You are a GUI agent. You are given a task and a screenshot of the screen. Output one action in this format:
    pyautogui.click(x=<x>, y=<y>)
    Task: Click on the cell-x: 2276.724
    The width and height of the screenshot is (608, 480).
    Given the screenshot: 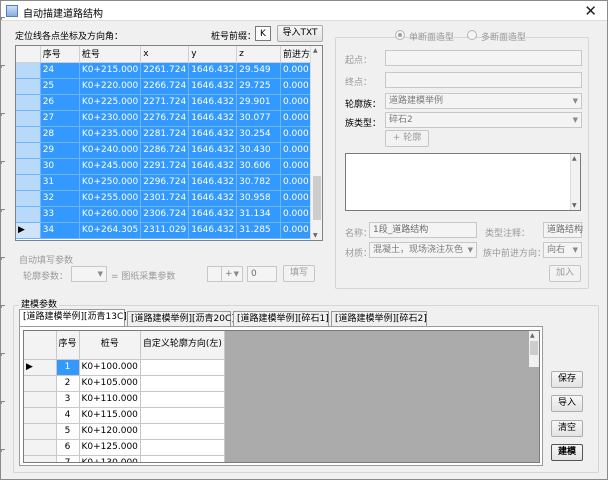 What is the action you would take?
    pyautogui.click(x=165, y=118)
    